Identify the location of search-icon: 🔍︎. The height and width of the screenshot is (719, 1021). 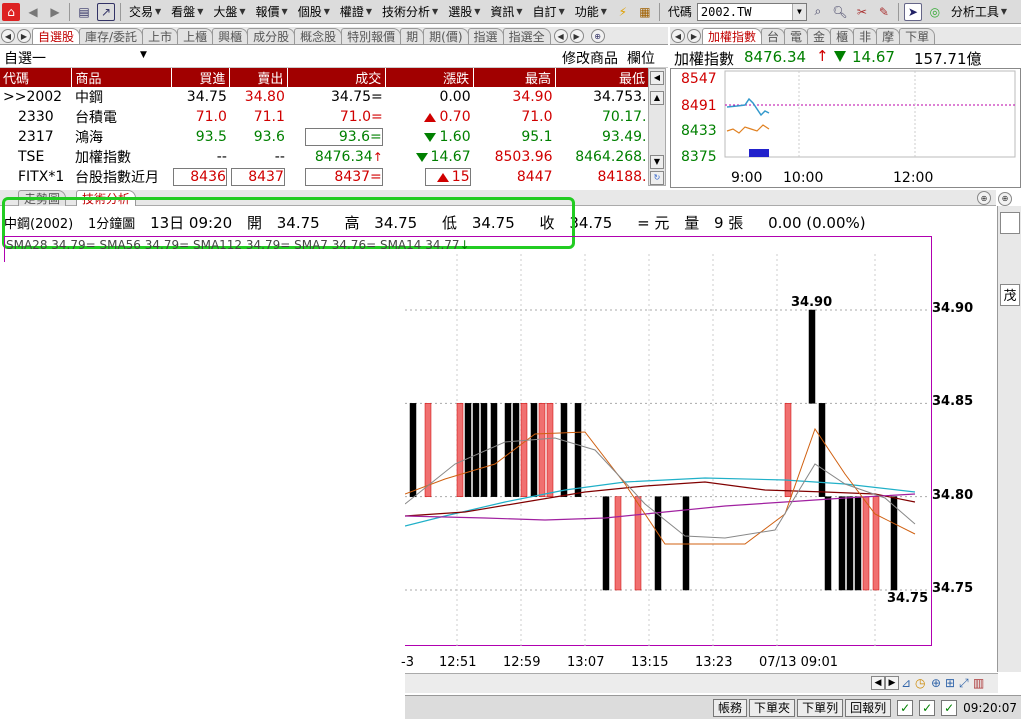
(840, 12).